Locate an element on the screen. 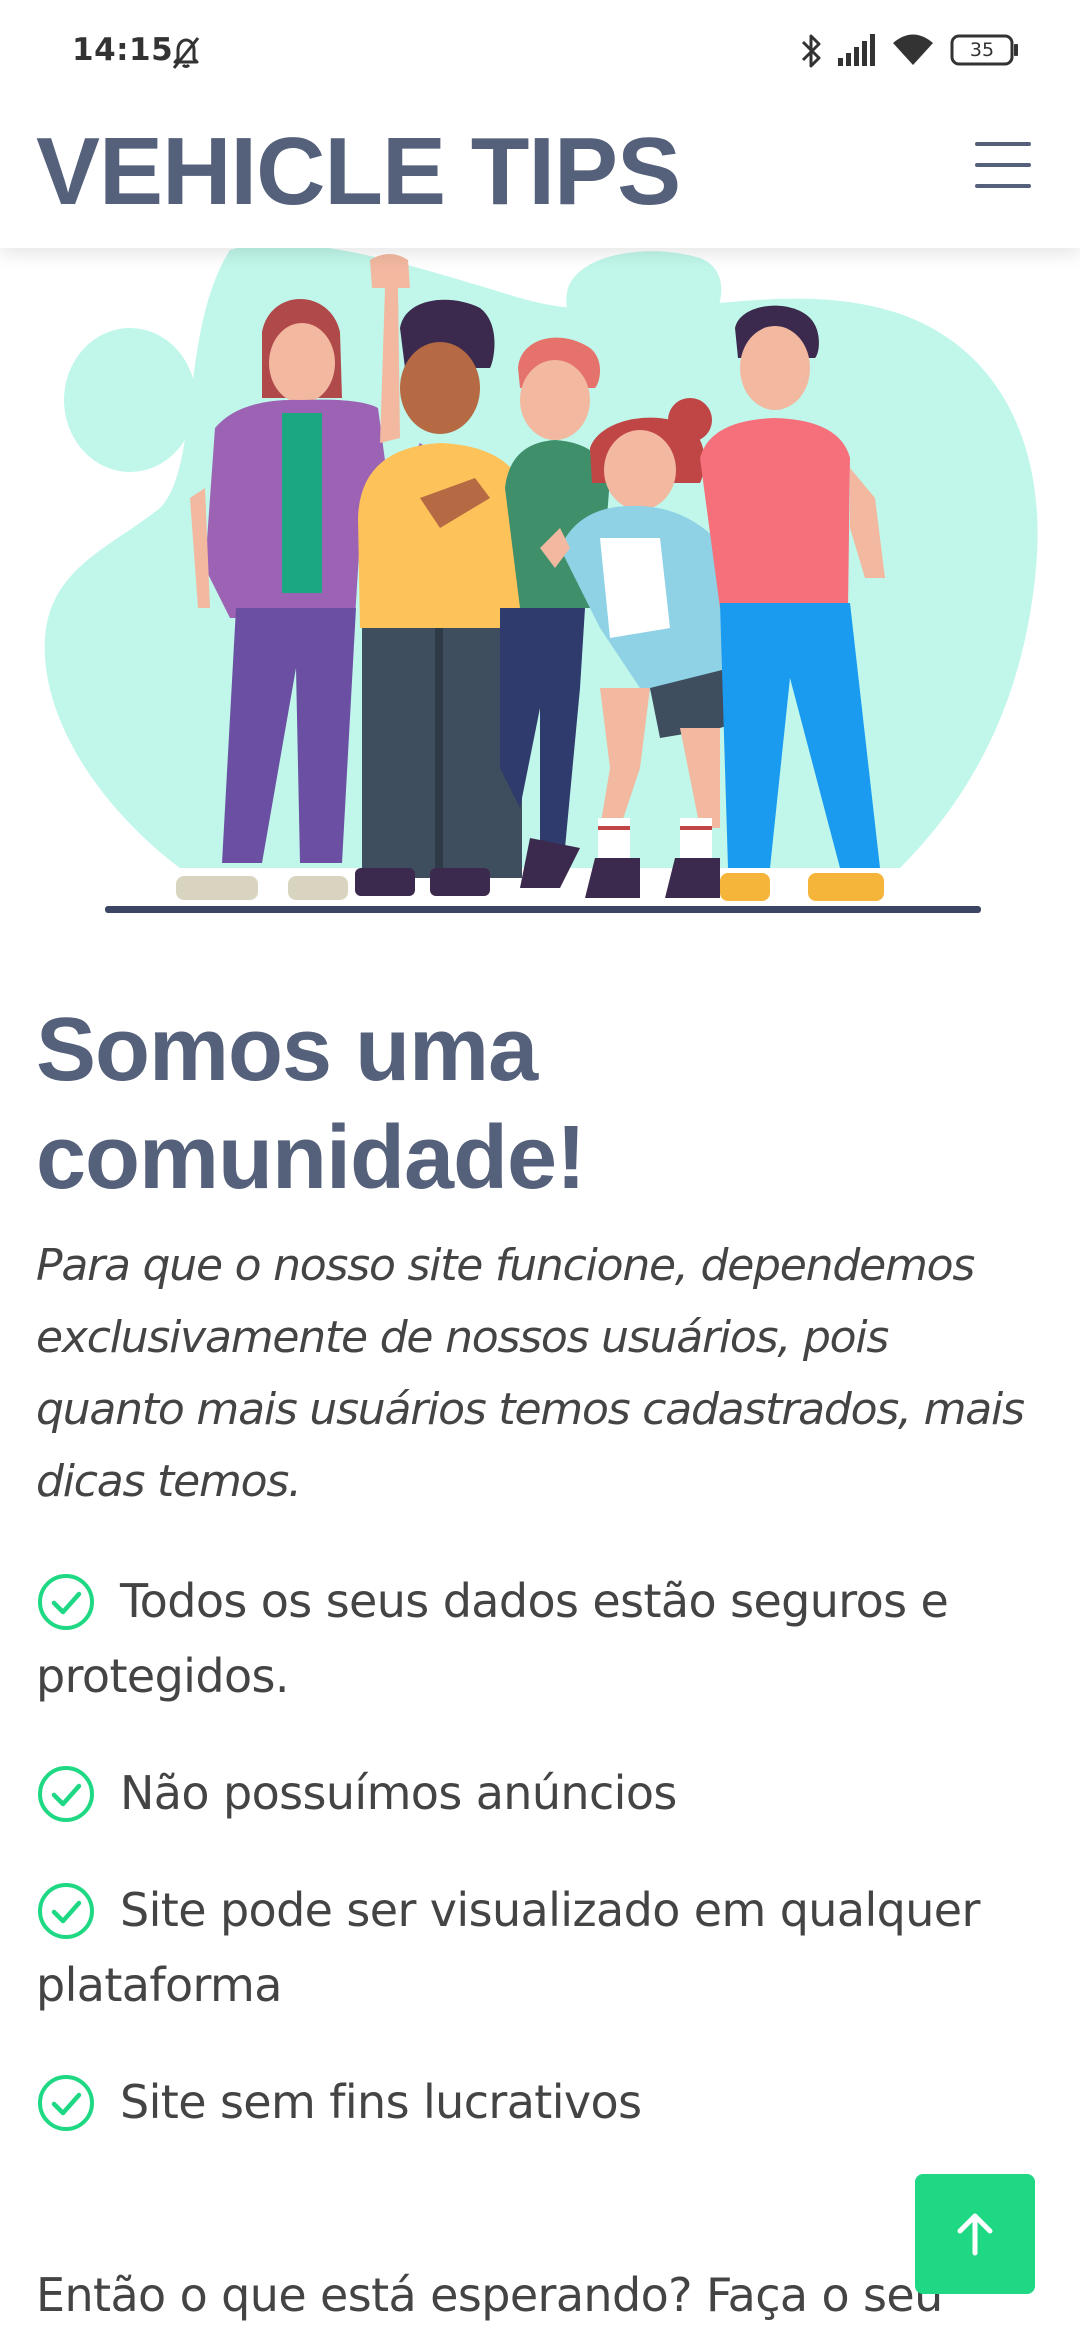  site-header: VEHICLE TIPS is located at coordinates (540, 174).